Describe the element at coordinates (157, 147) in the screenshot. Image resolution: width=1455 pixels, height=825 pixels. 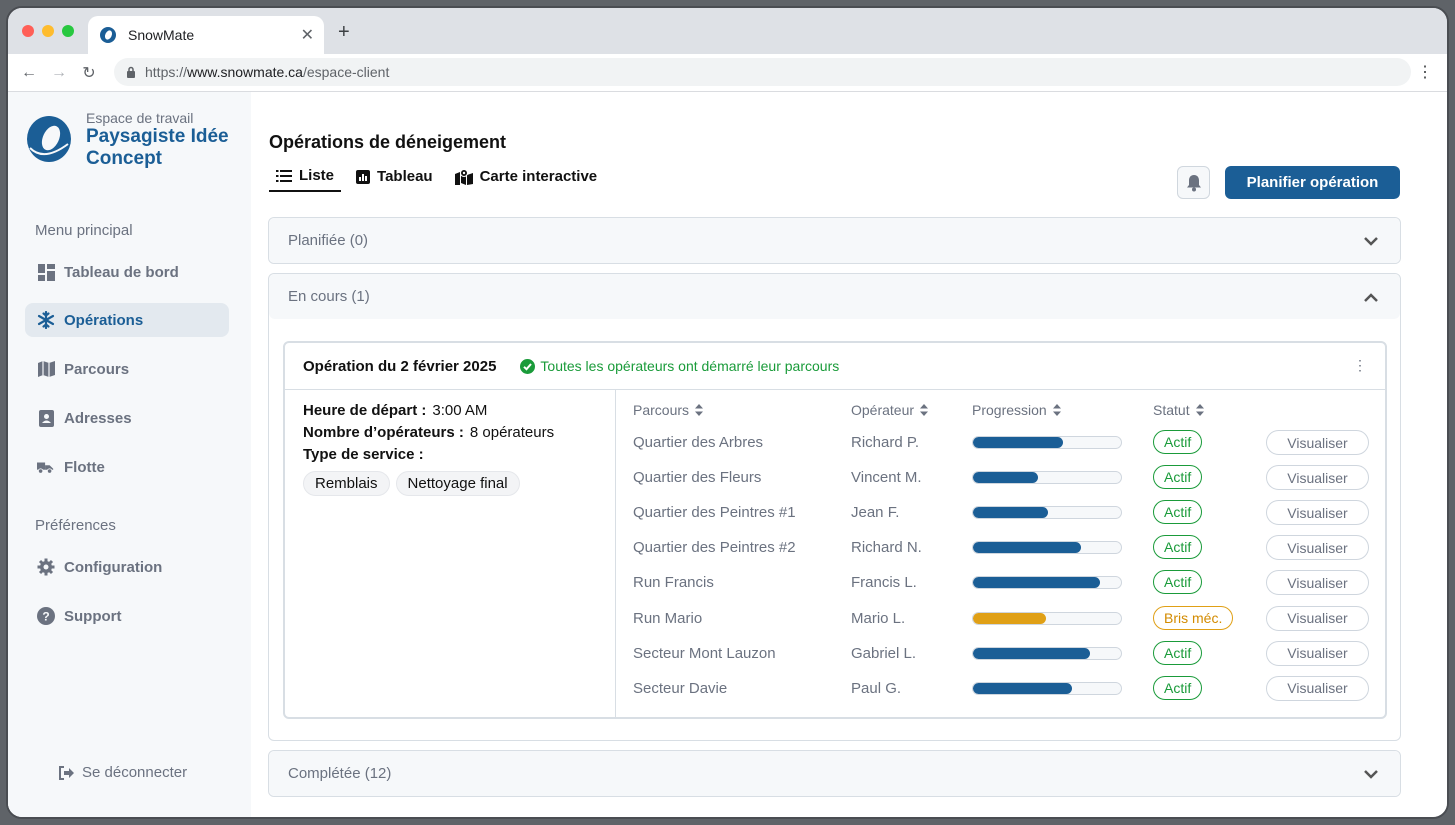
I see `workspace-name: Paysagiste Idée Concept` at that location.